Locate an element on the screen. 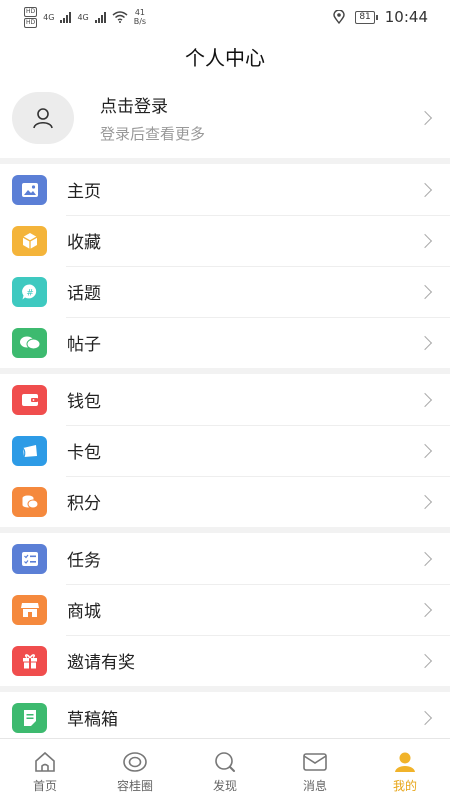  menu-item-label: 钱包 is located at coordinates (84, 402).